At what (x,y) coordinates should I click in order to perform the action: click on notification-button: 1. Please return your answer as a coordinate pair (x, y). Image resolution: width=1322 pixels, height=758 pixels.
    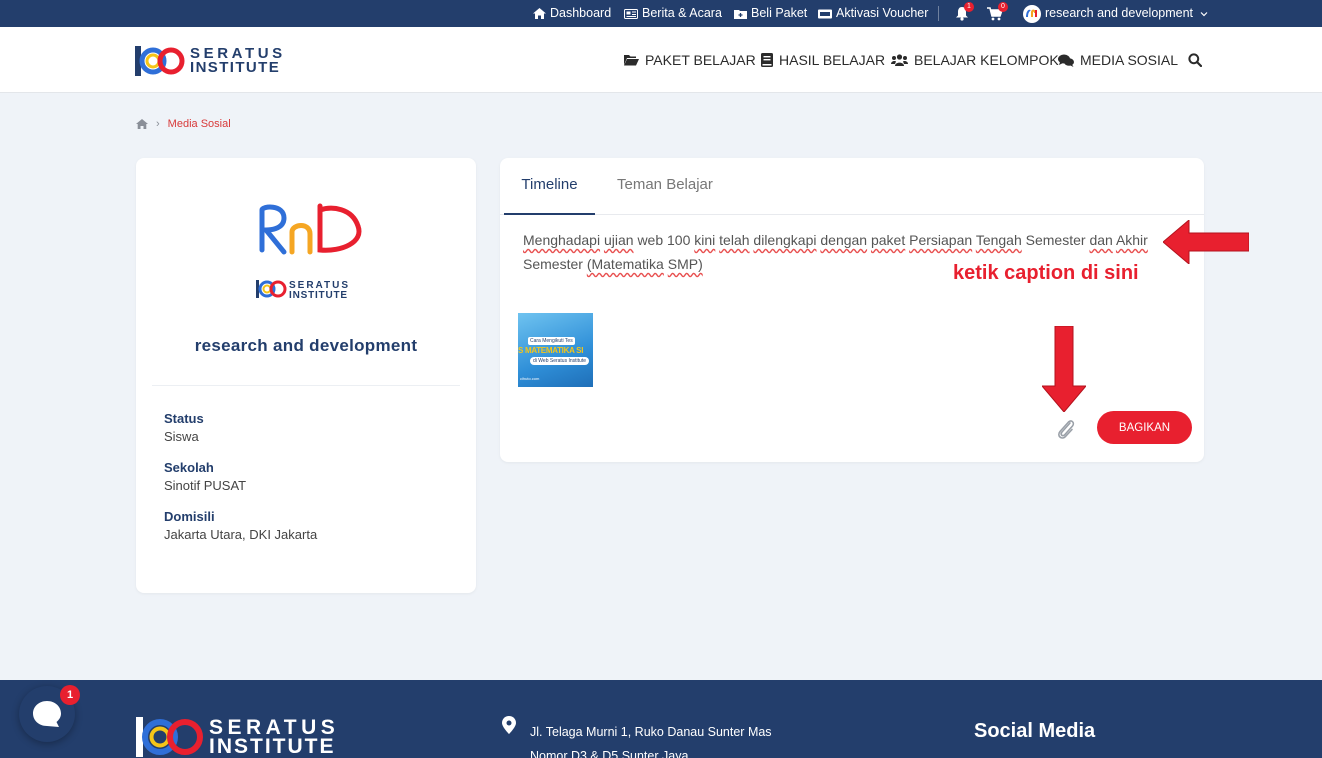
    Looking at the image, I should click on (964, 13).